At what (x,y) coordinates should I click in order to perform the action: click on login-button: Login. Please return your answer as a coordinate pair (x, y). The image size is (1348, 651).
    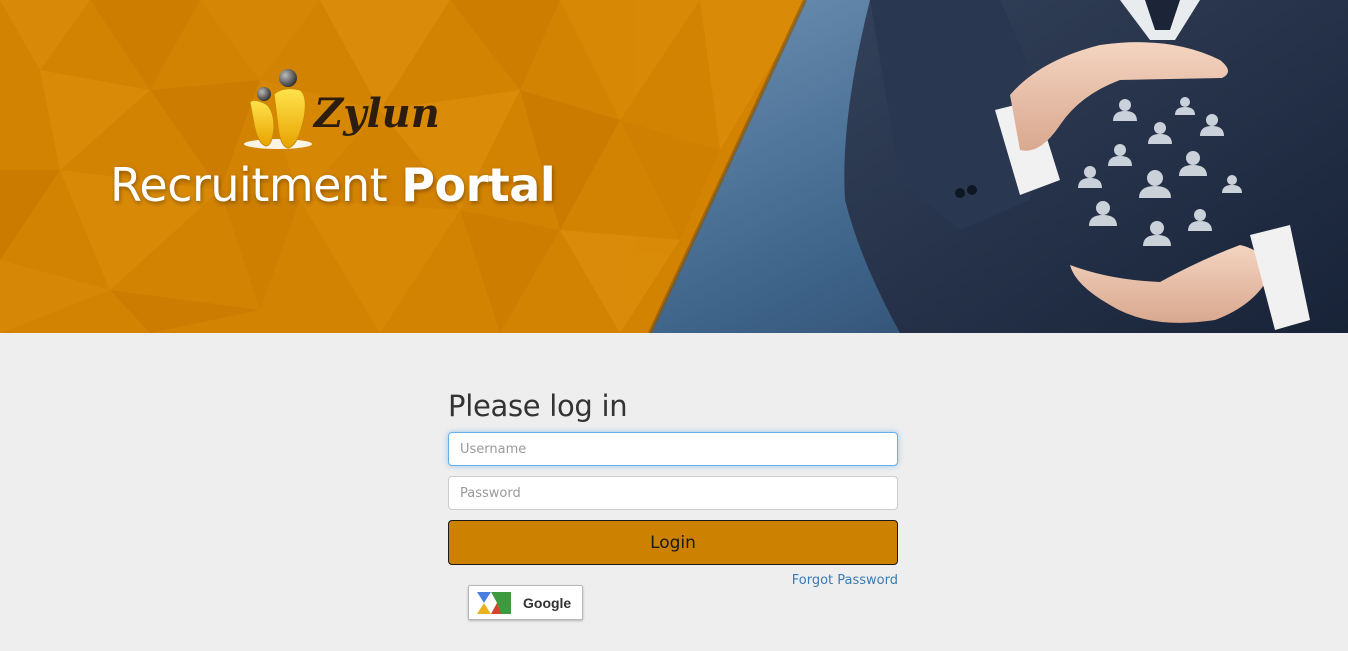
    Looking at the image, I should click on (673, 542).